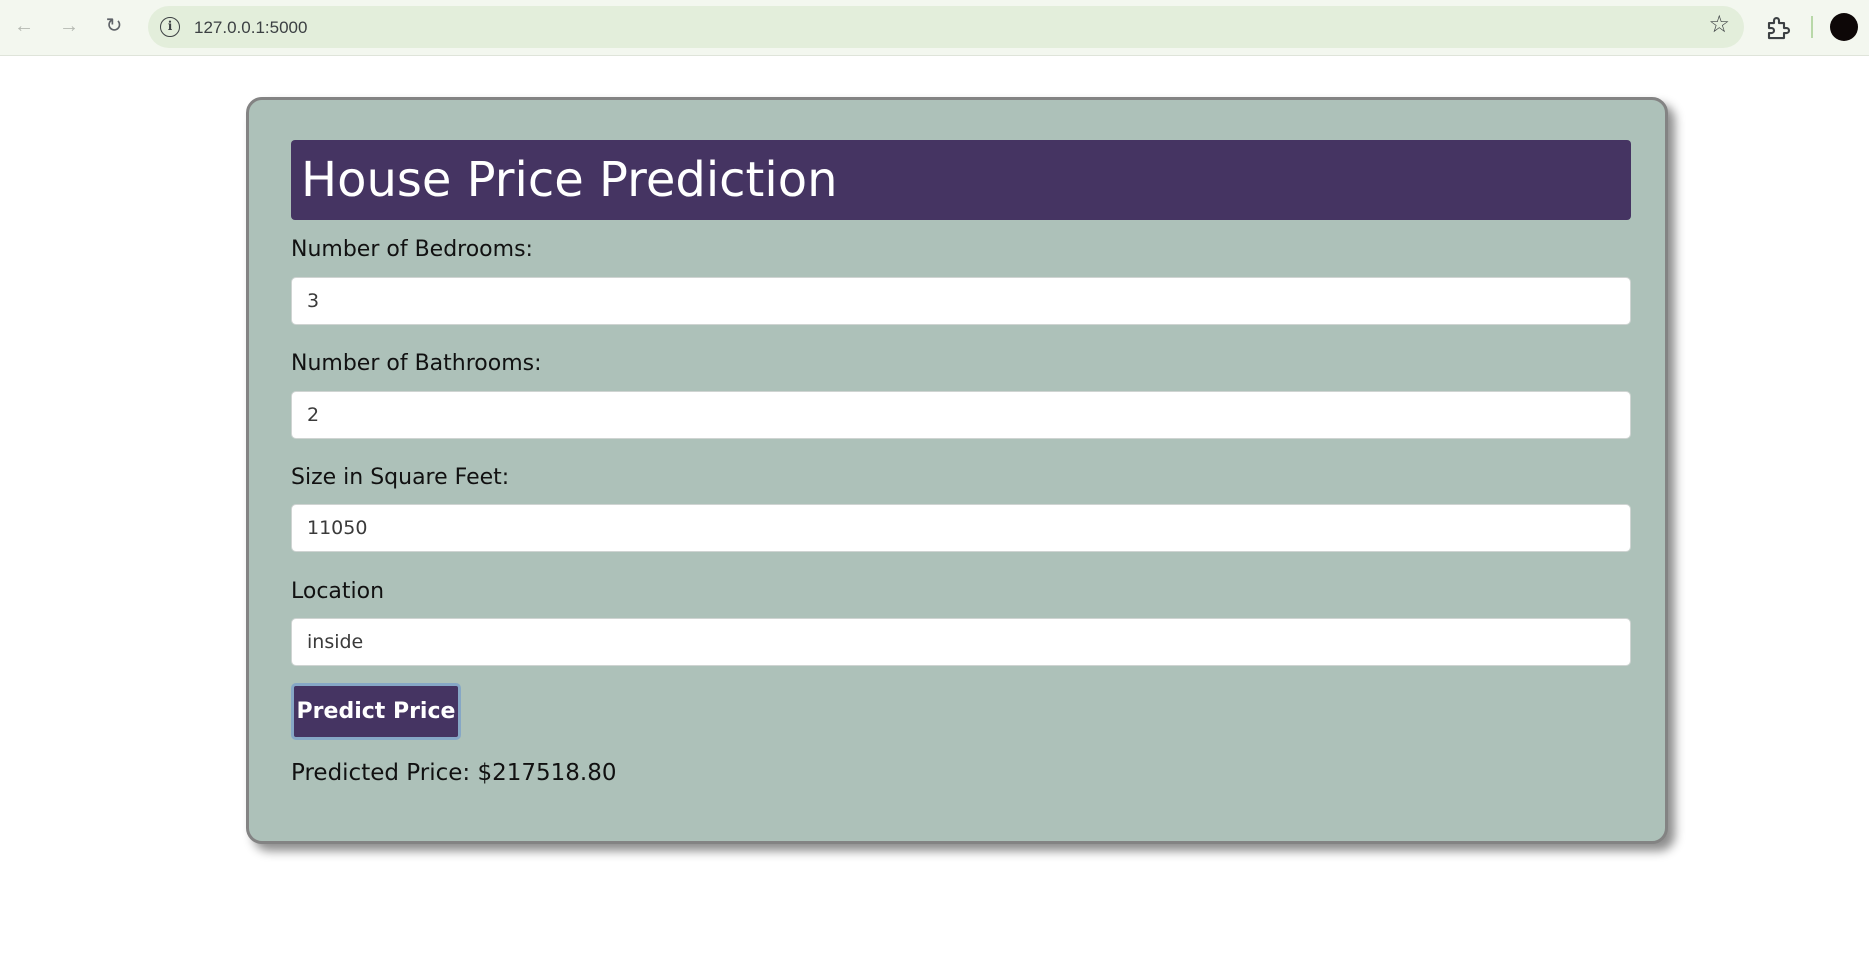 The width and height of the screenshot is (1869, 954). What do you see at coordinates (412, 249) in the screenshot?
I see `bedrooms-label: Number of Bedrooms:` at bounding box center [412, 249].